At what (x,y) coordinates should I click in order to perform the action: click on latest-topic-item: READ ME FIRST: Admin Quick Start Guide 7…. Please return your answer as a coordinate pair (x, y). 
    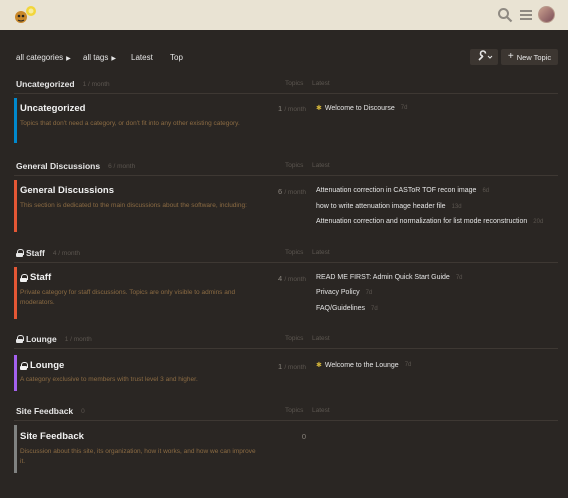
    Looking at the image, I should click on (389, 277).